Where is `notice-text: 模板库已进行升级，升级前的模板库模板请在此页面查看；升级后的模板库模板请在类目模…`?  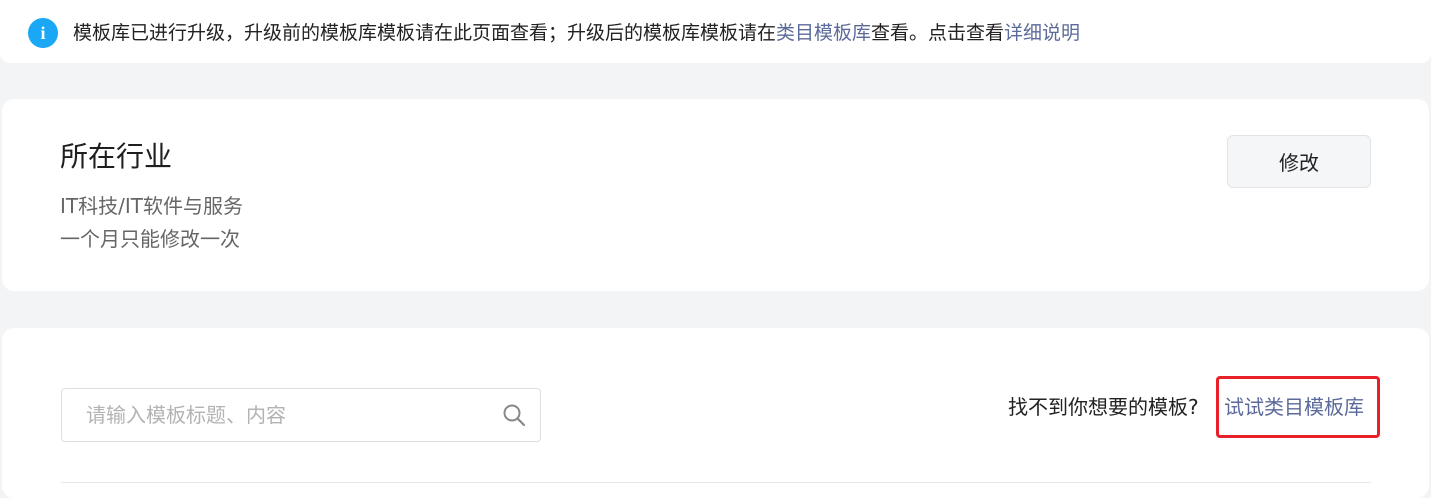 notice-text: 模板库已进行升级，升级前的模板库模板请在此页面查看；升级后的模板库模板请在类目模… is located at coordinates (576, 33).